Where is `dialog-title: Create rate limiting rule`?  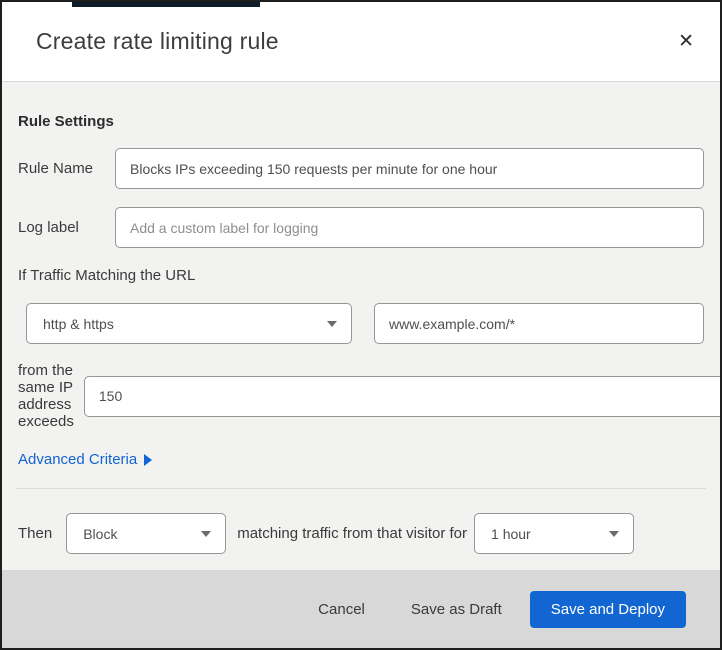 dialog-title: Create rate limiting rule is located at coordinates (157, 41).